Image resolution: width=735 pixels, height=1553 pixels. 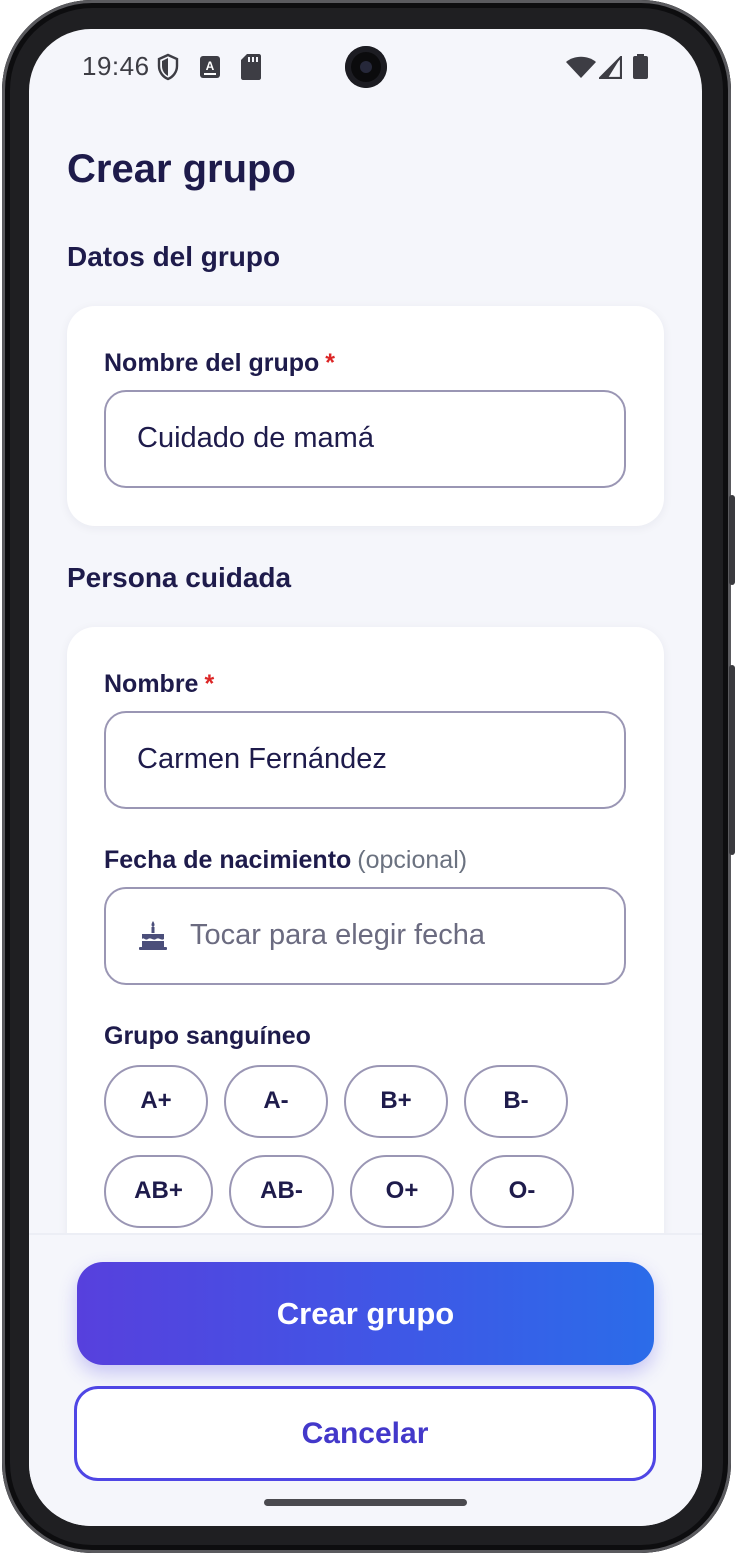 I want to click on status-time: 19:46, so click(x=116, y=66).